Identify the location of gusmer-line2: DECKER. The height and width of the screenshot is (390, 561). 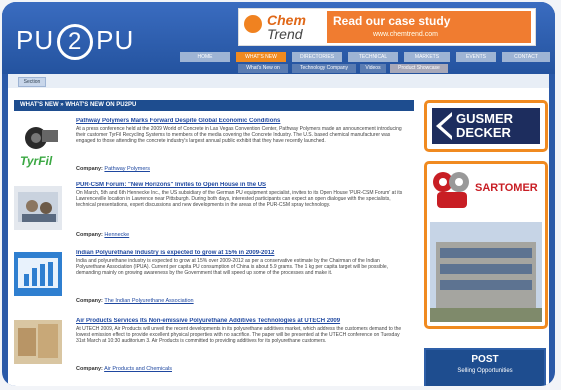
(483, 132).